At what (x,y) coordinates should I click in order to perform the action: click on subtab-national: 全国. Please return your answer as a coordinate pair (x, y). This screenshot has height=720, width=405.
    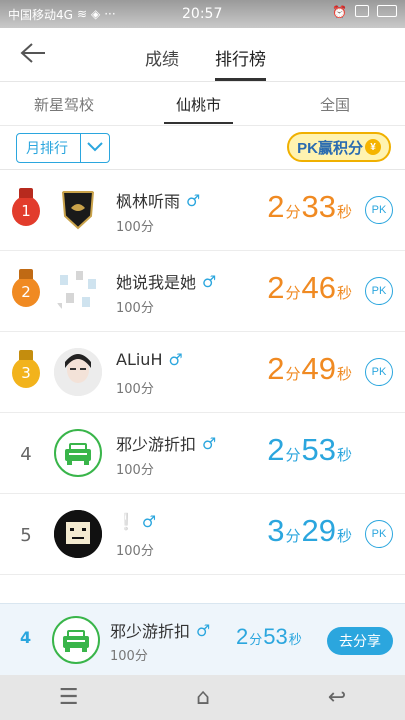
    Looking at the image, I should click on (335, 104).